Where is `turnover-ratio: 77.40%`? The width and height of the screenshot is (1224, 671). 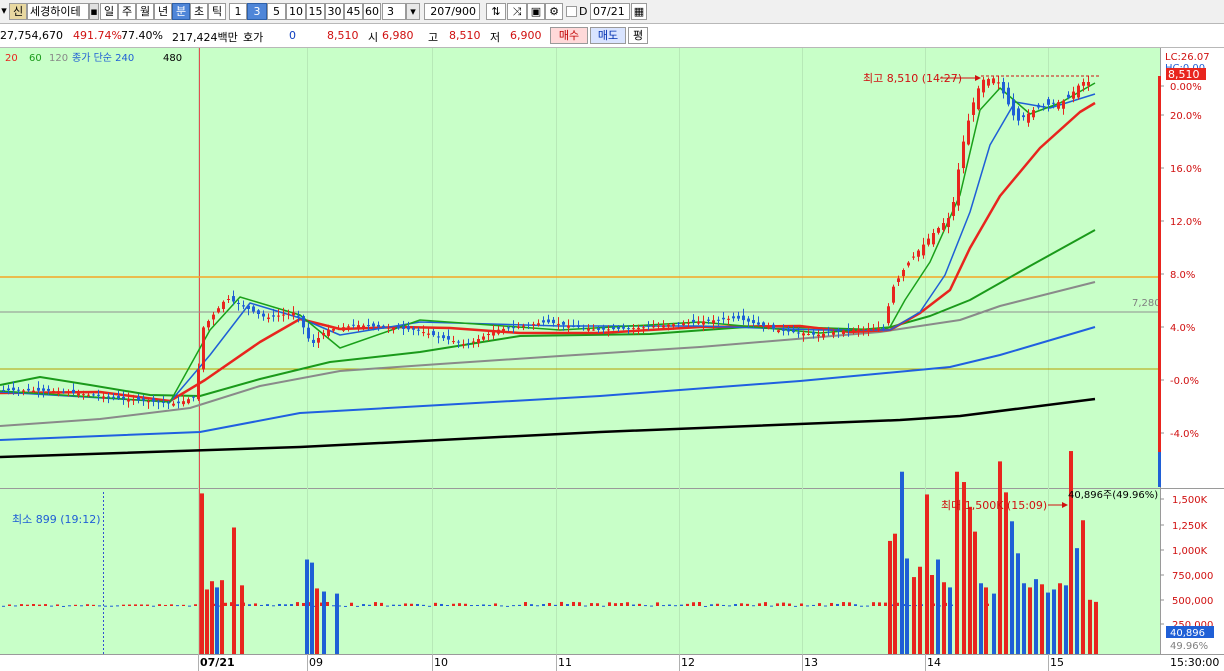
turnover-ratio: 77.40% is located at coordinates (142, 35).